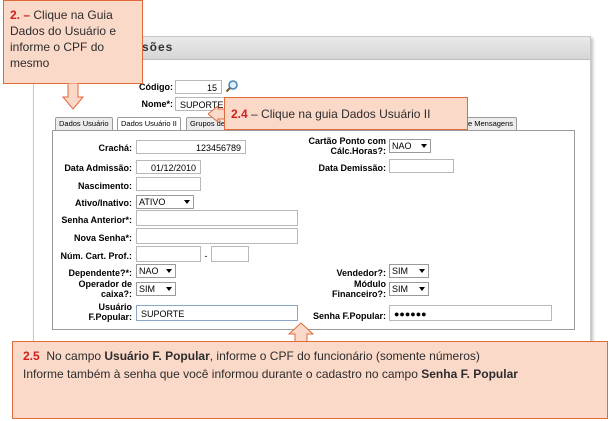 This screenshot has width=613, height=421. I want to click on data-admissao-field: 01/12/2010, so click(168, 167).